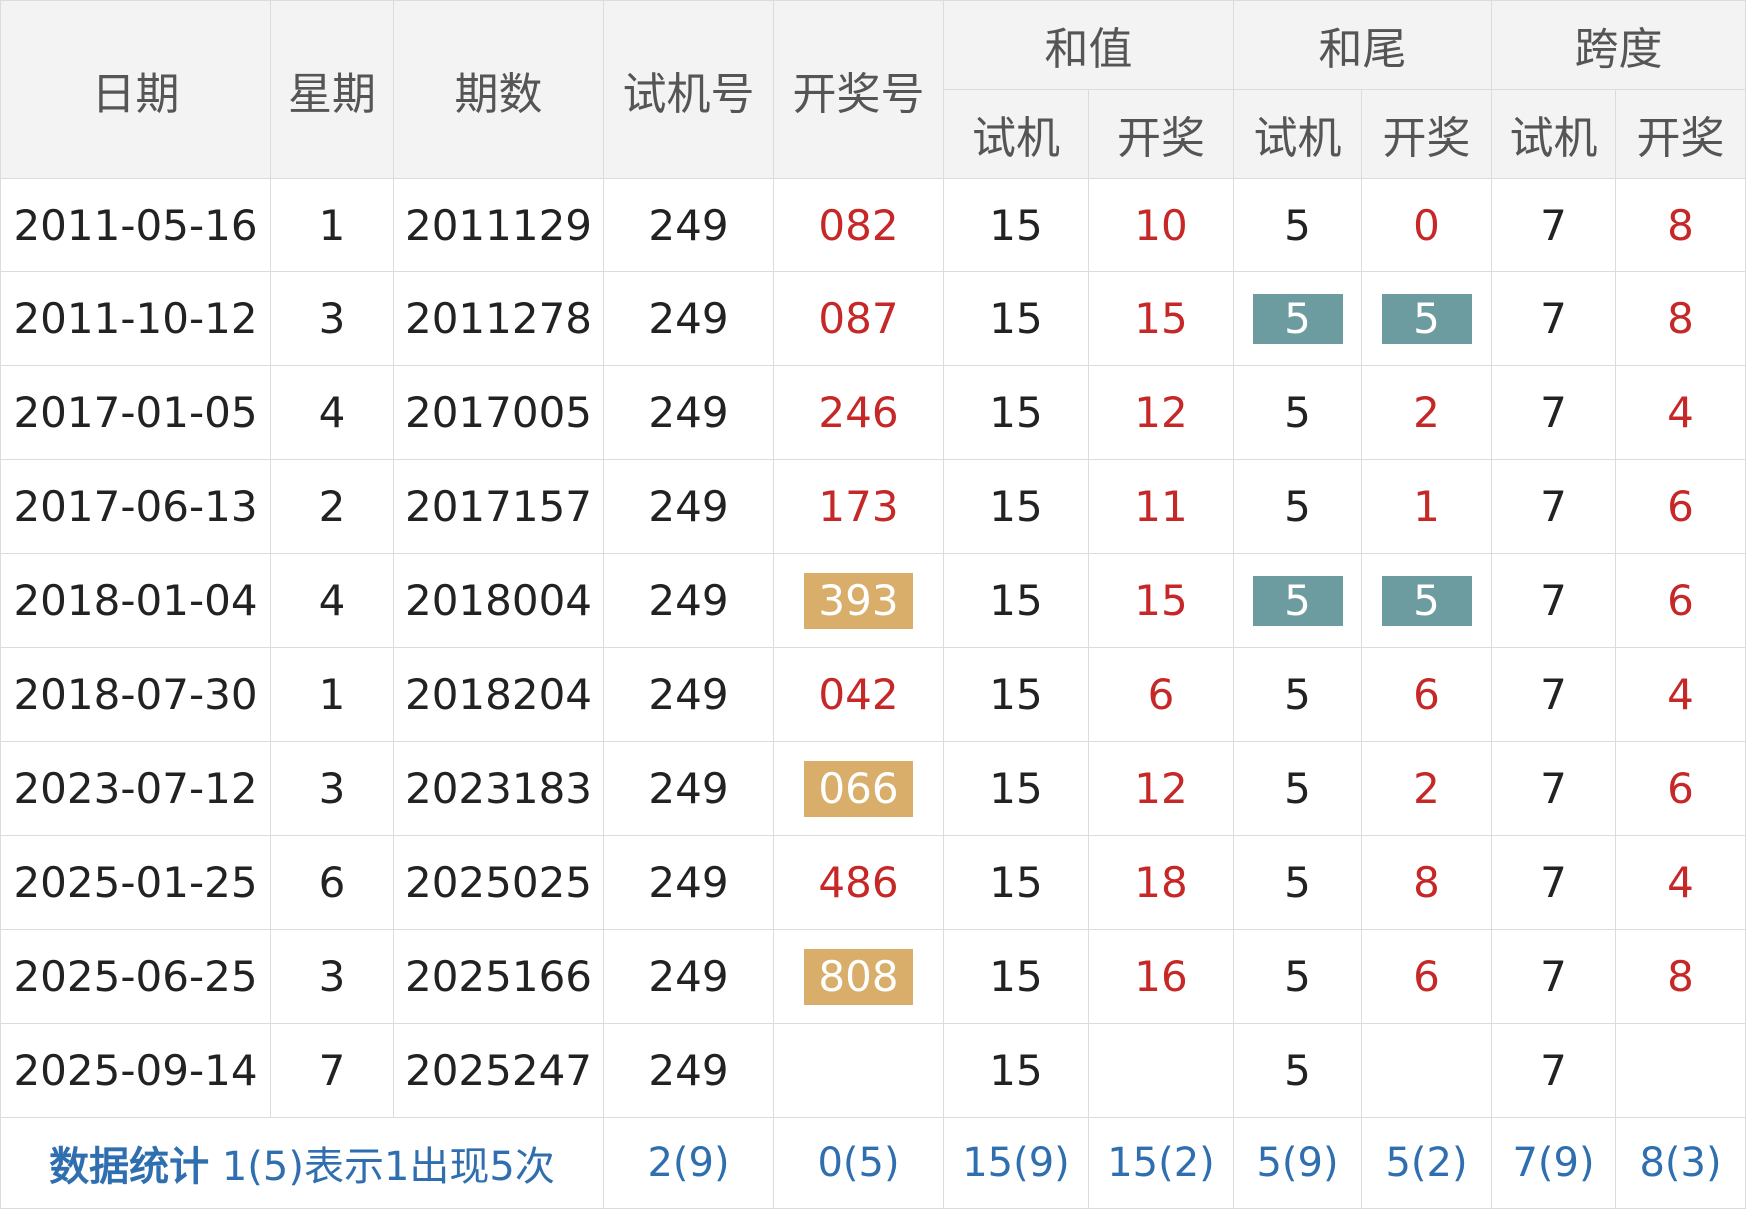 The width and height of the screenshot is (1750, 1225). I want to click on cell-draw, so click(858, 1070).